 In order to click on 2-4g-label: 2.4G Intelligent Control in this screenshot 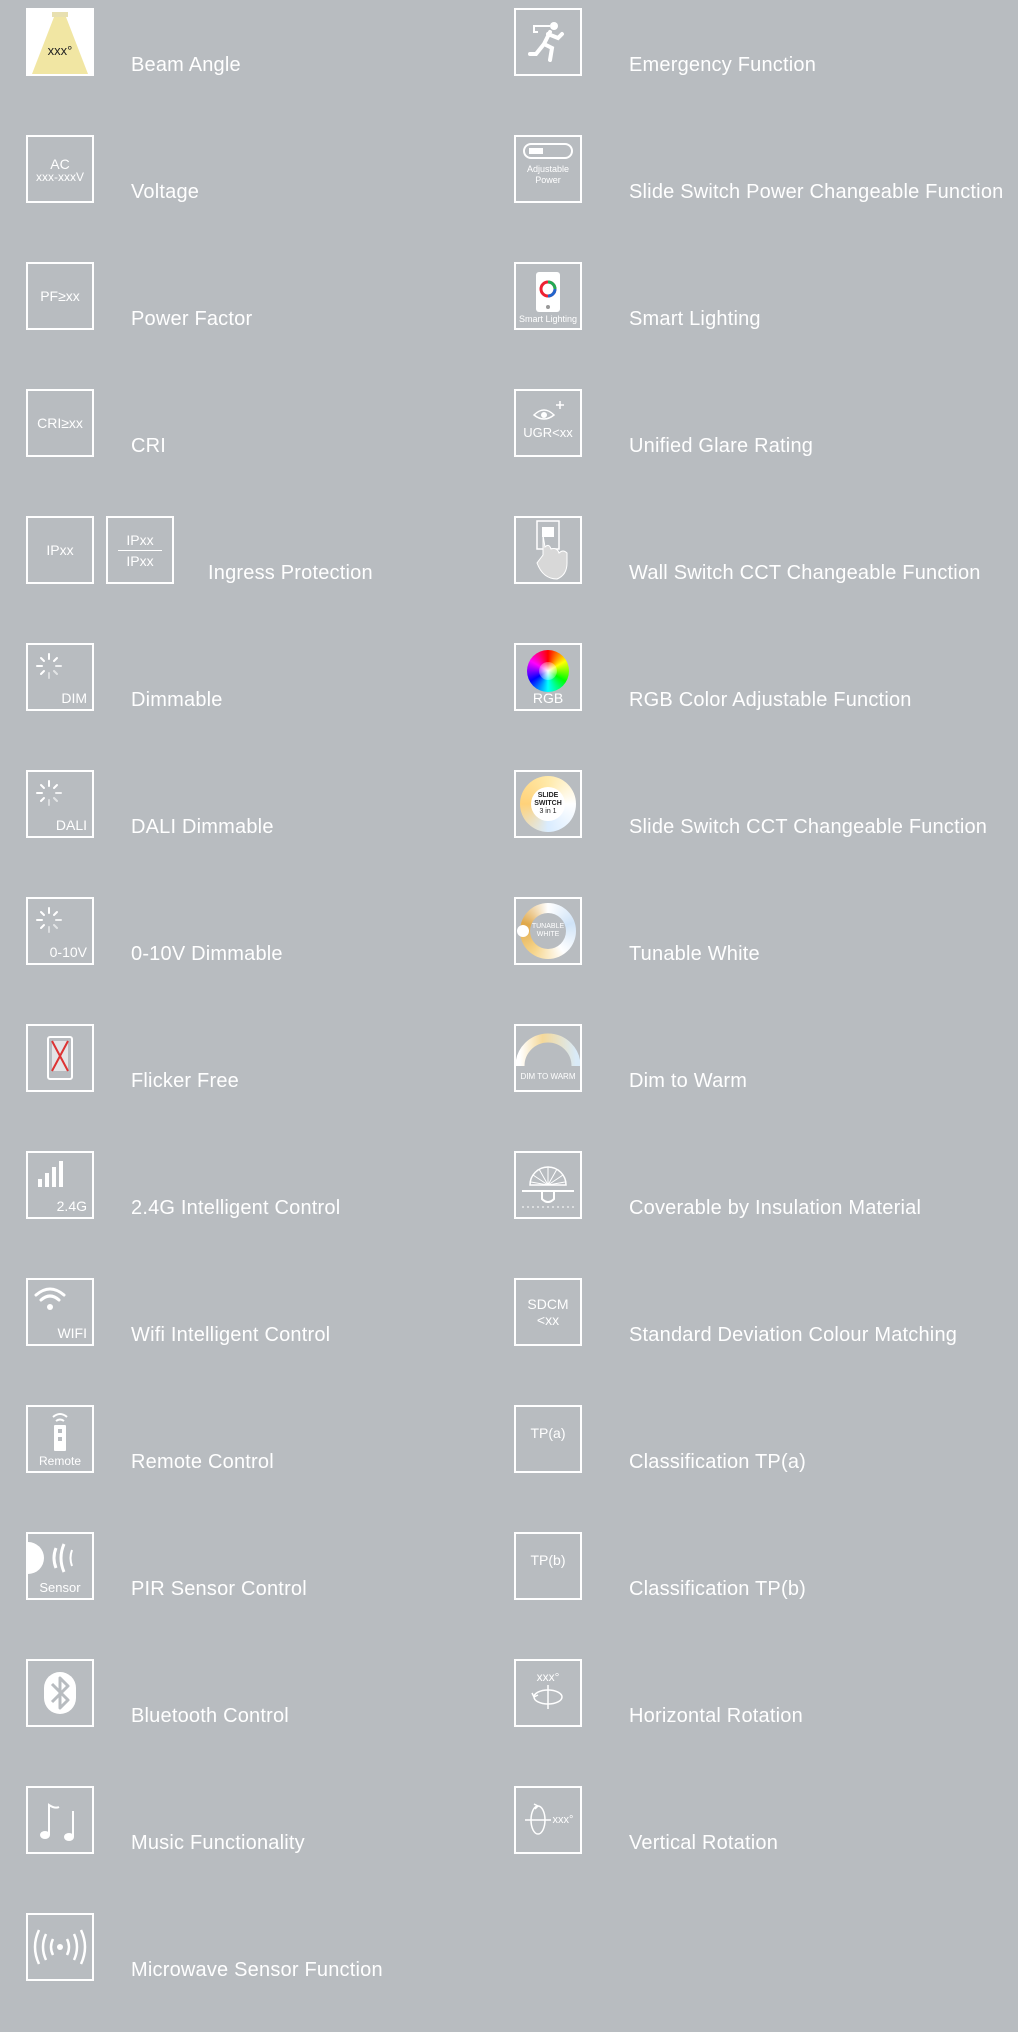, I will do `click(236, 1208)`.